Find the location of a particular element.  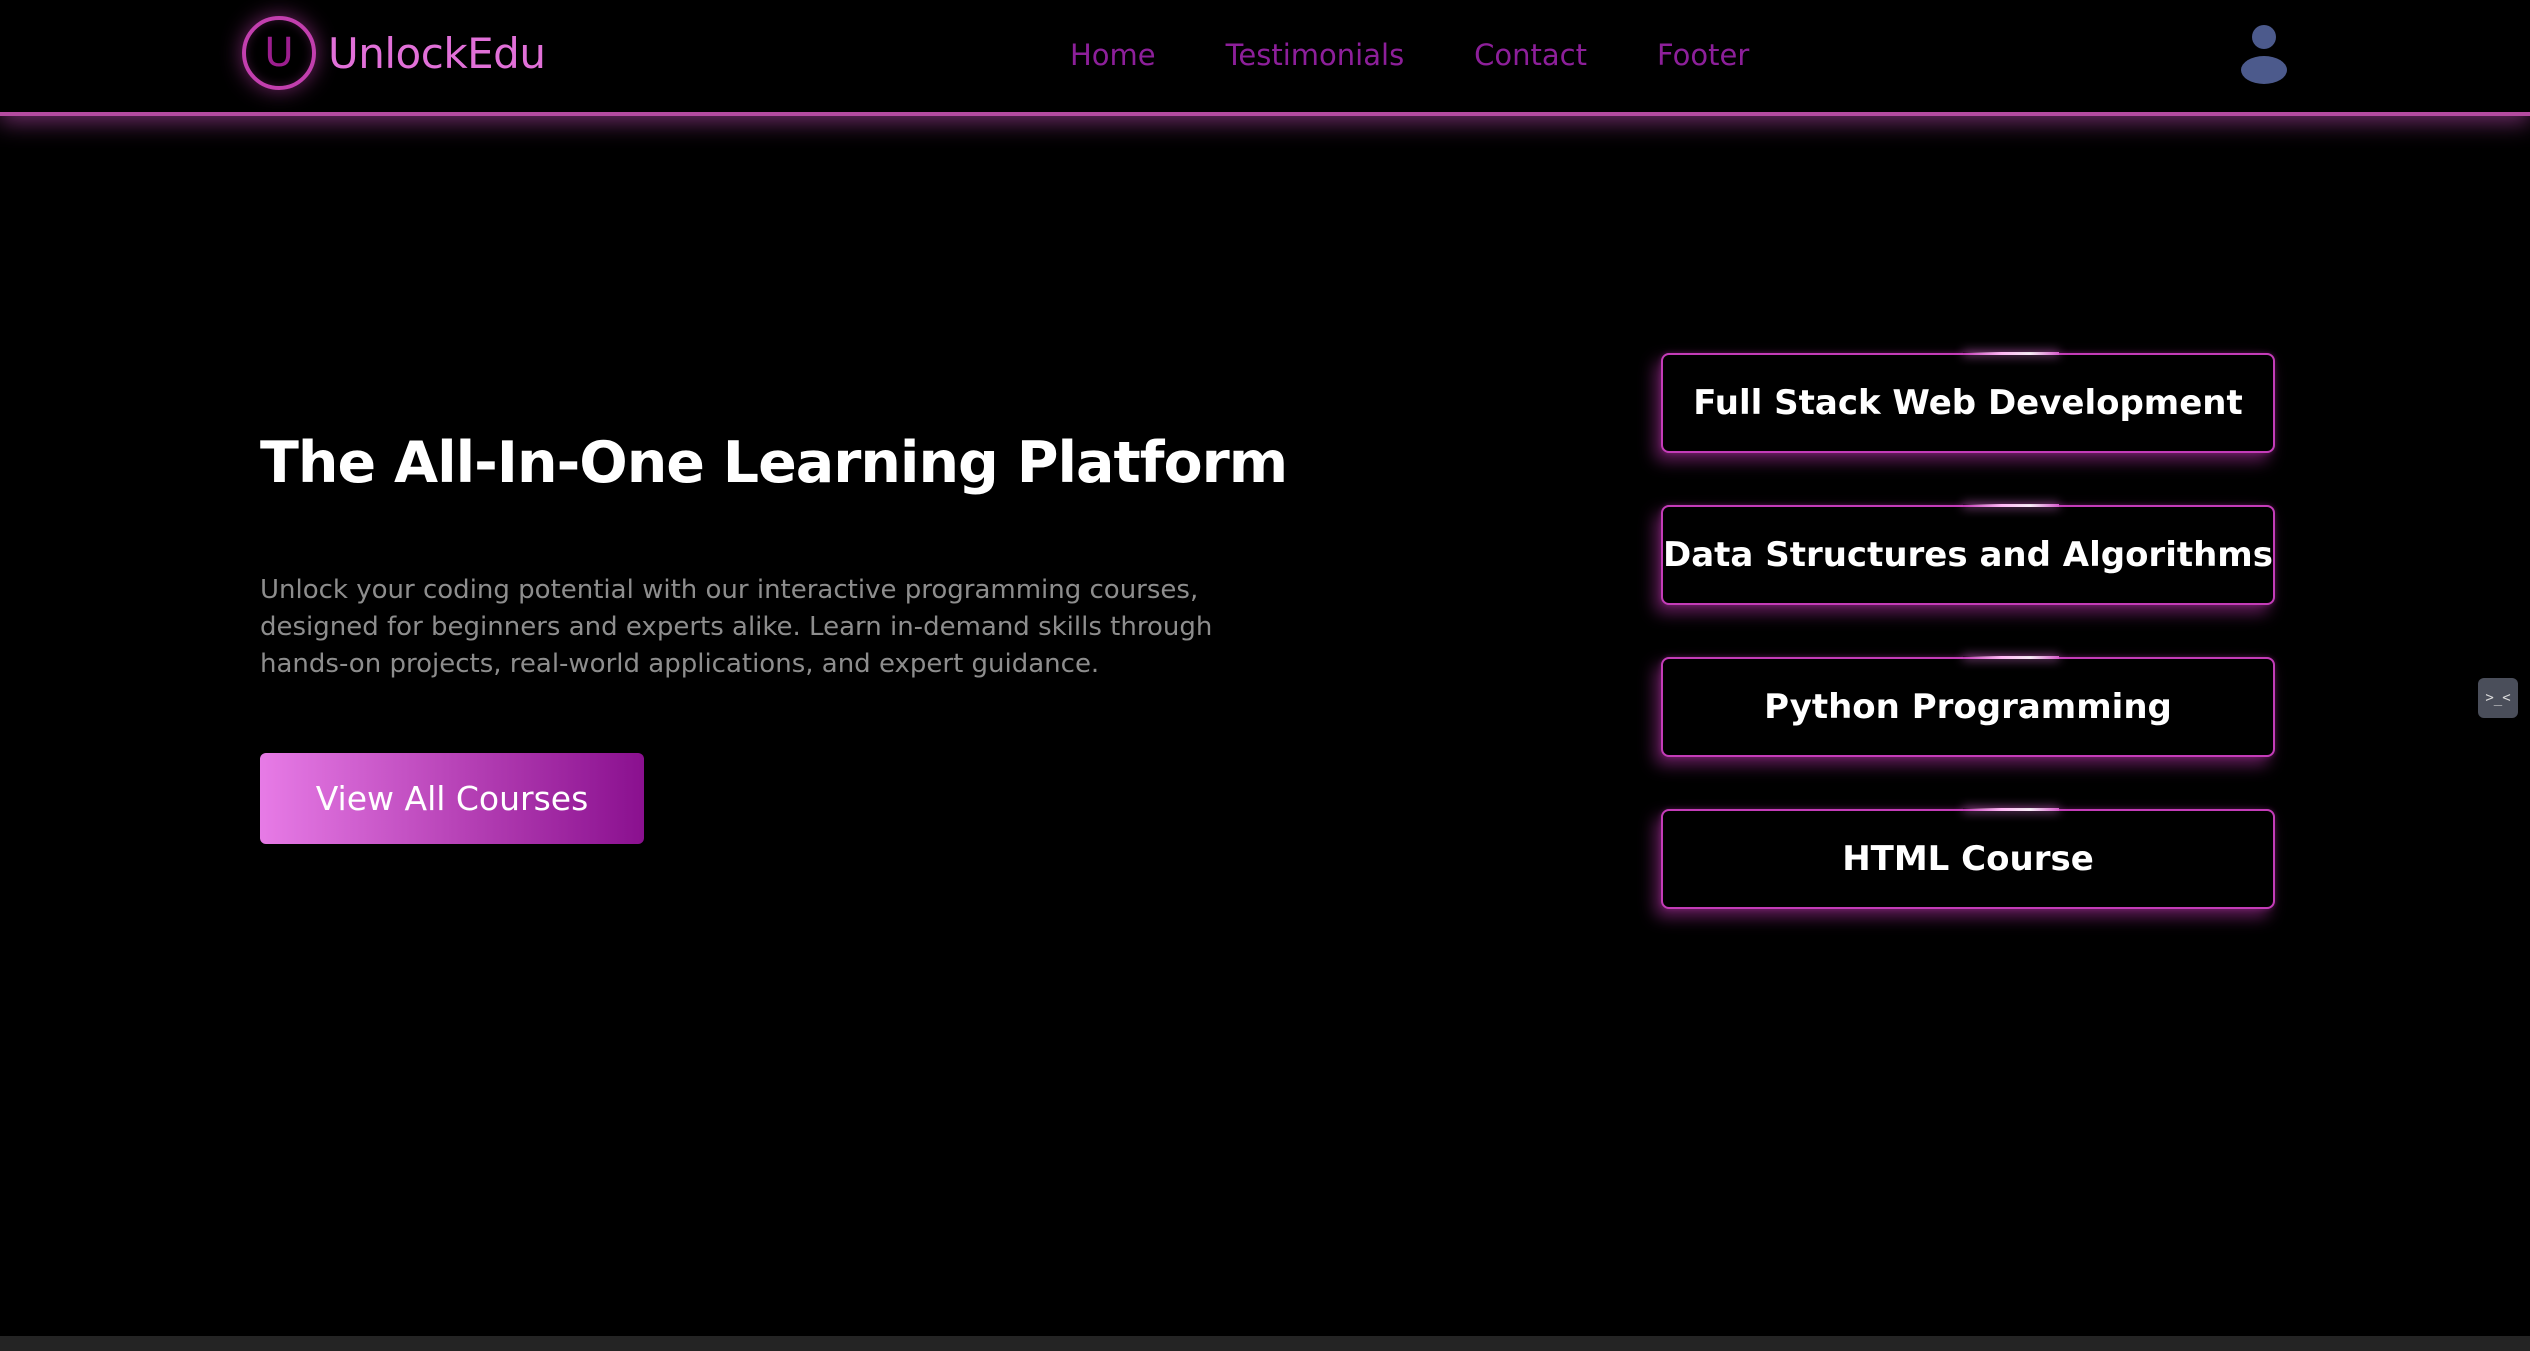

course-card-dsa: Data Structures and Algorithms is located at coordinates (1968, 554).